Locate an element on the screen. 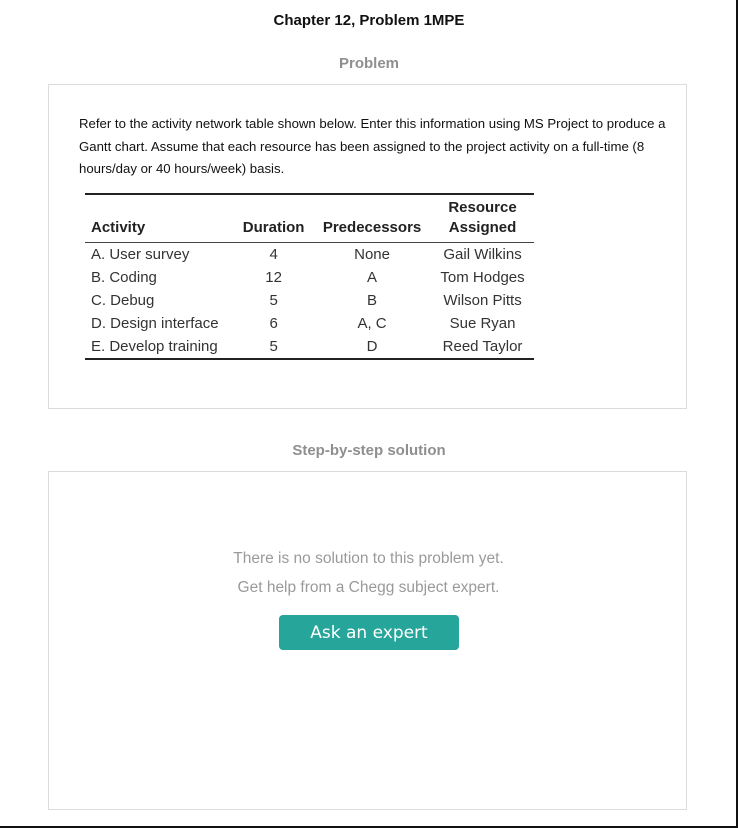  table-row: D. Design interface 6 A, C Sue Ryan is located at coordinates (309, 323).